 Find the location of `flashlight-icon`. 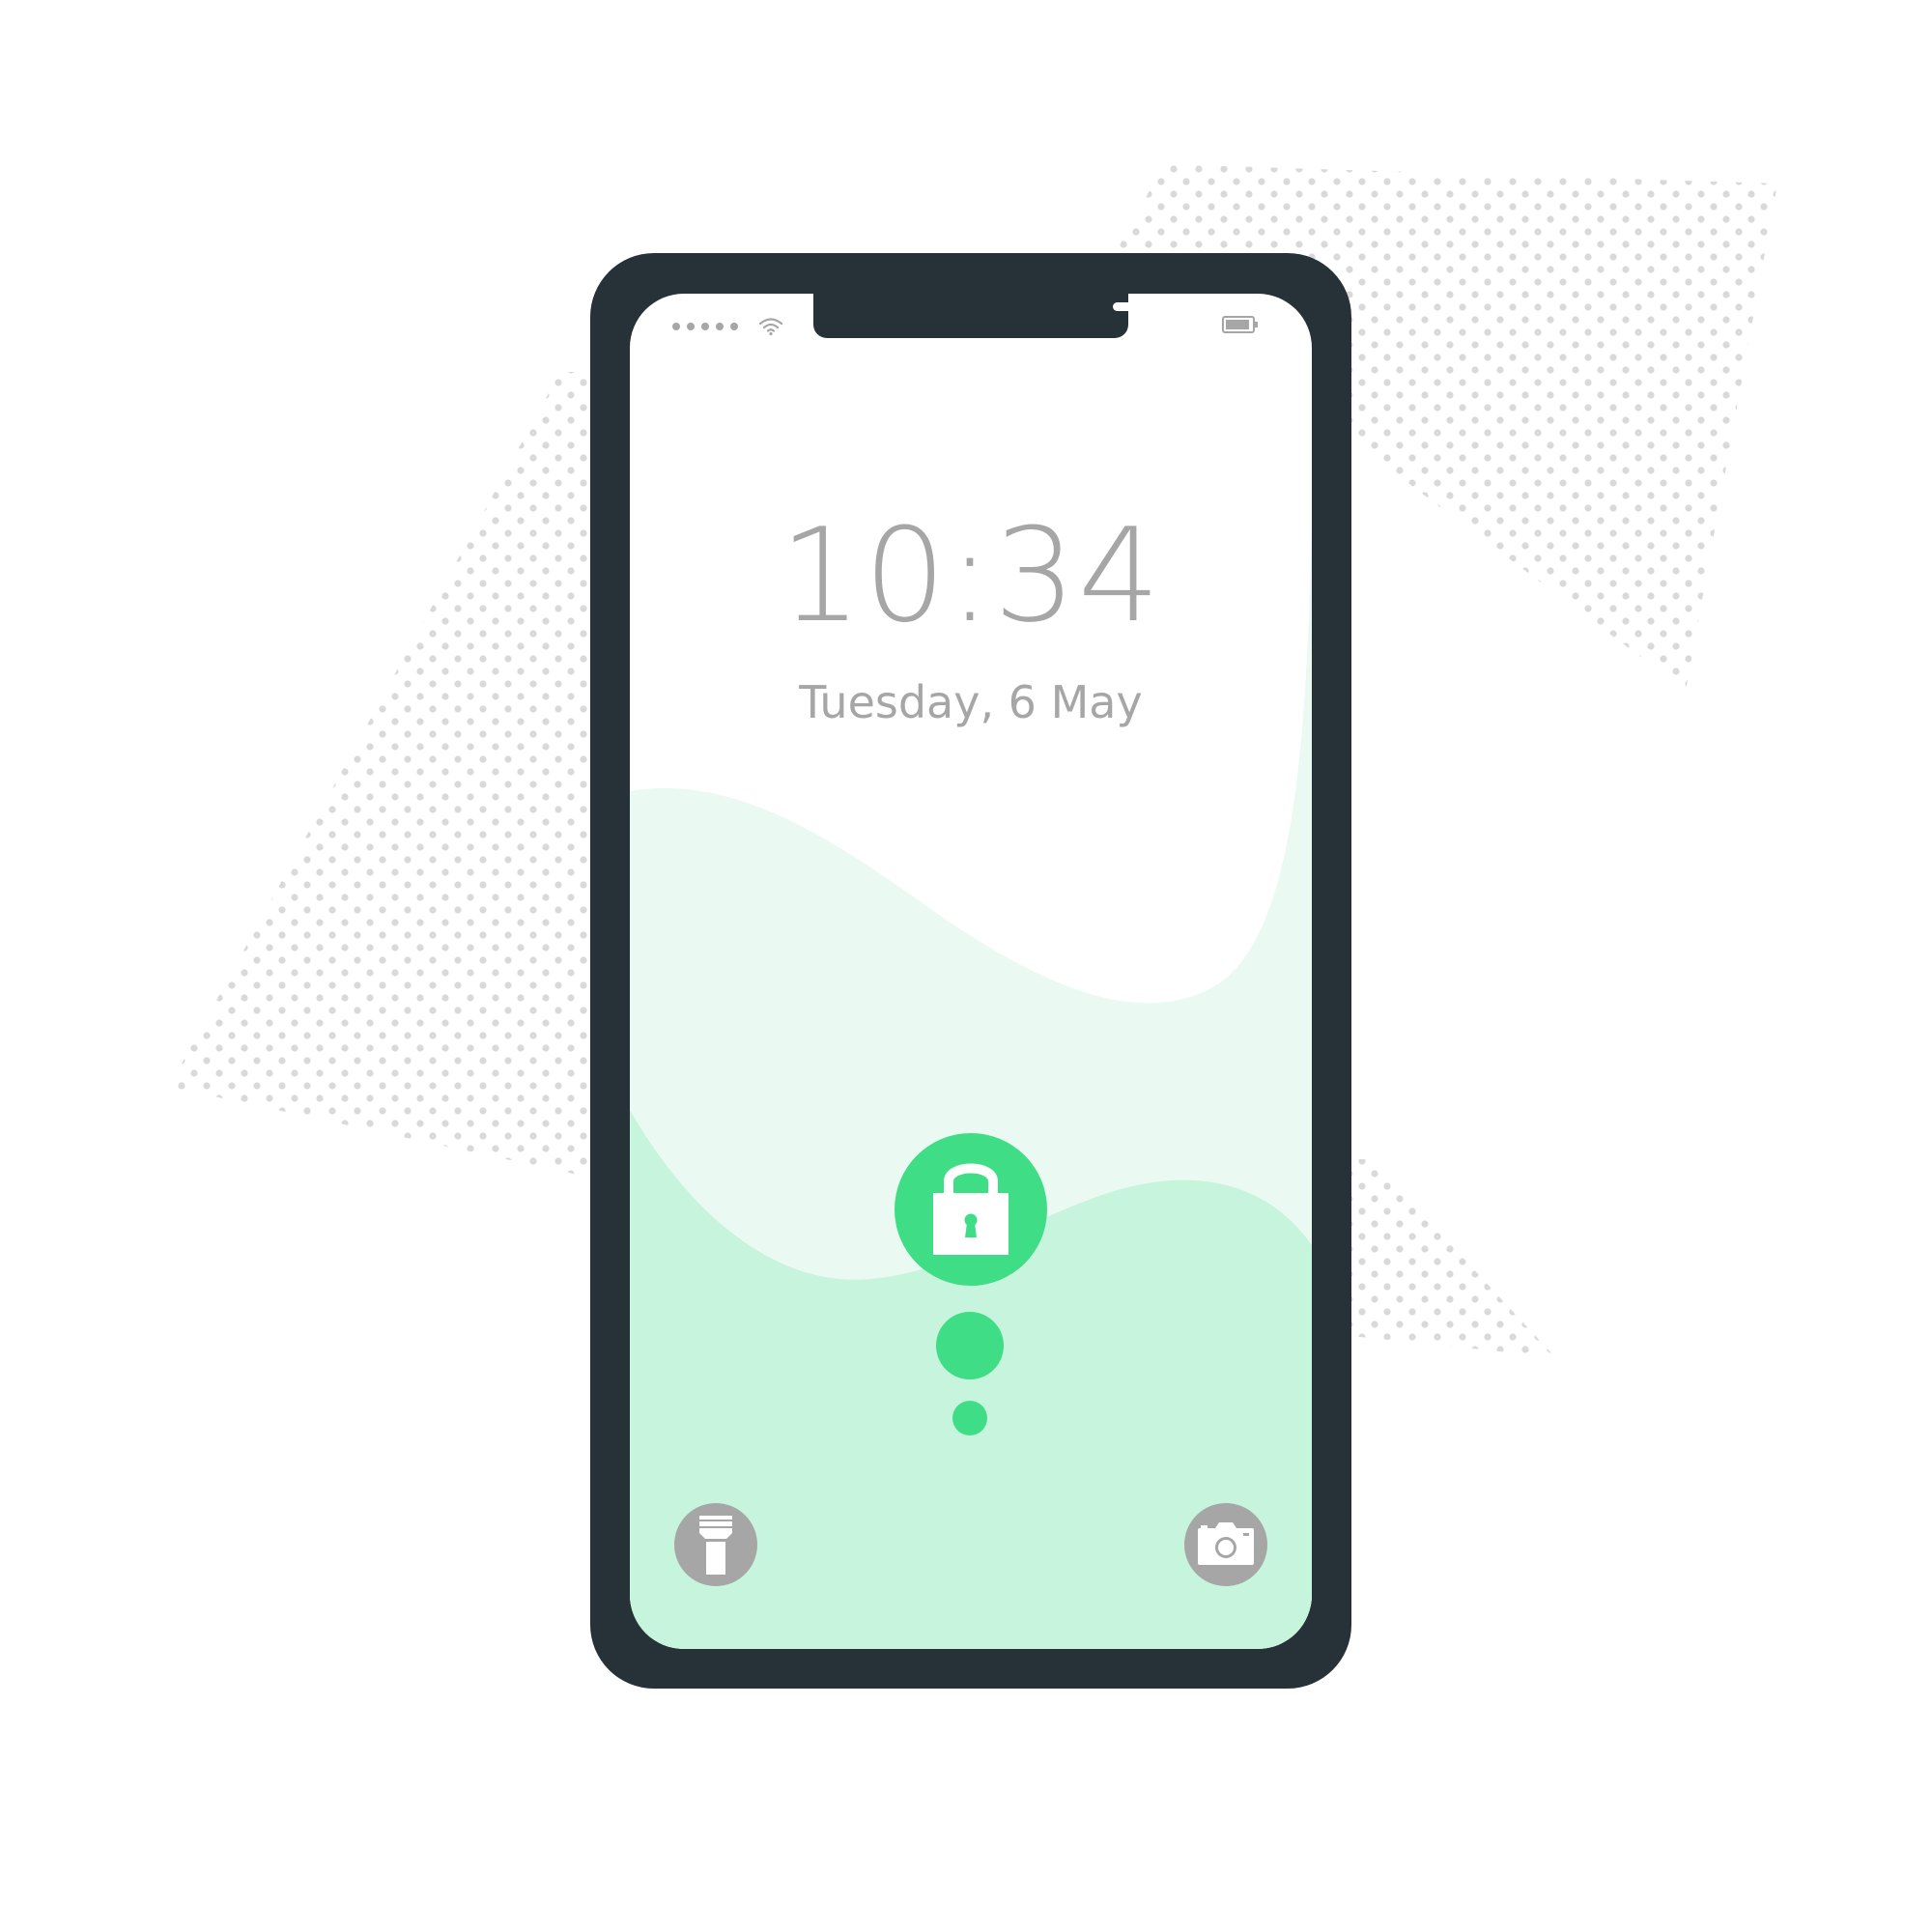

flashlight-icon is located at coordinates (715, 1545).